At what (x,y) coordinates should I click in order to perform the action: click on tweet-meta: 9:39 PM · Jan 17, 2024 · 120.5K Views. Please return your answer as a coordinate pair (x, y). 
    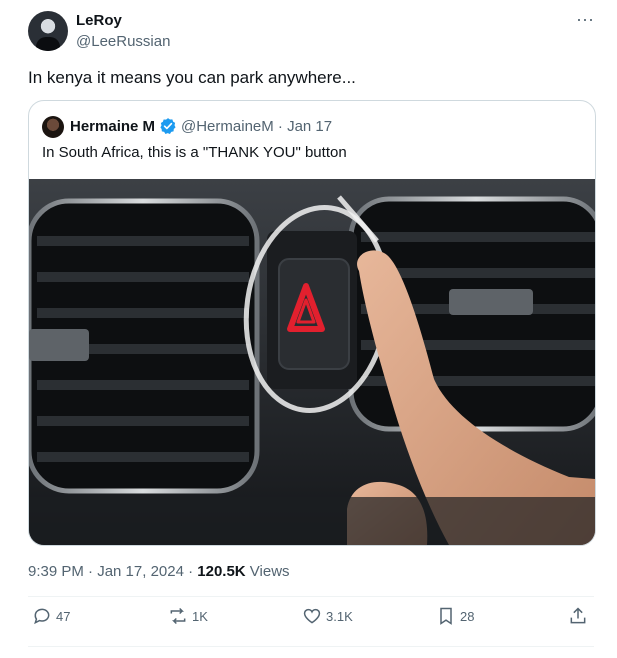
    Looking at the image, I should click on (159, 571).